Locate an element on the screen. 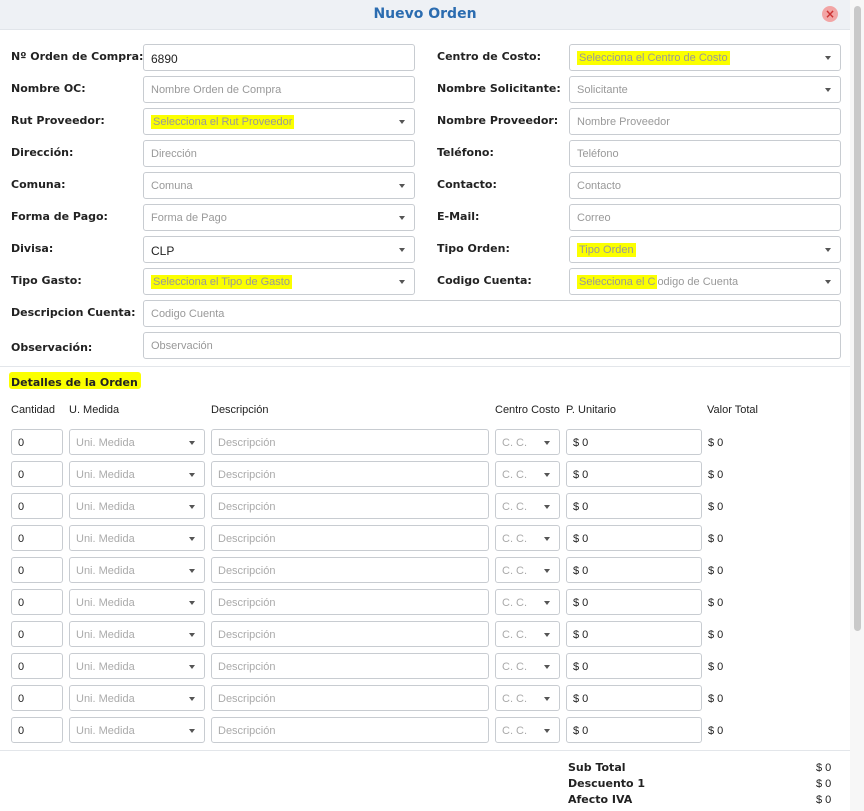 The width and height of the screenshot is (864, 811). rut-proveedor-select: Selecciona el Rut Proveedor is located at coordinates (279, 121).